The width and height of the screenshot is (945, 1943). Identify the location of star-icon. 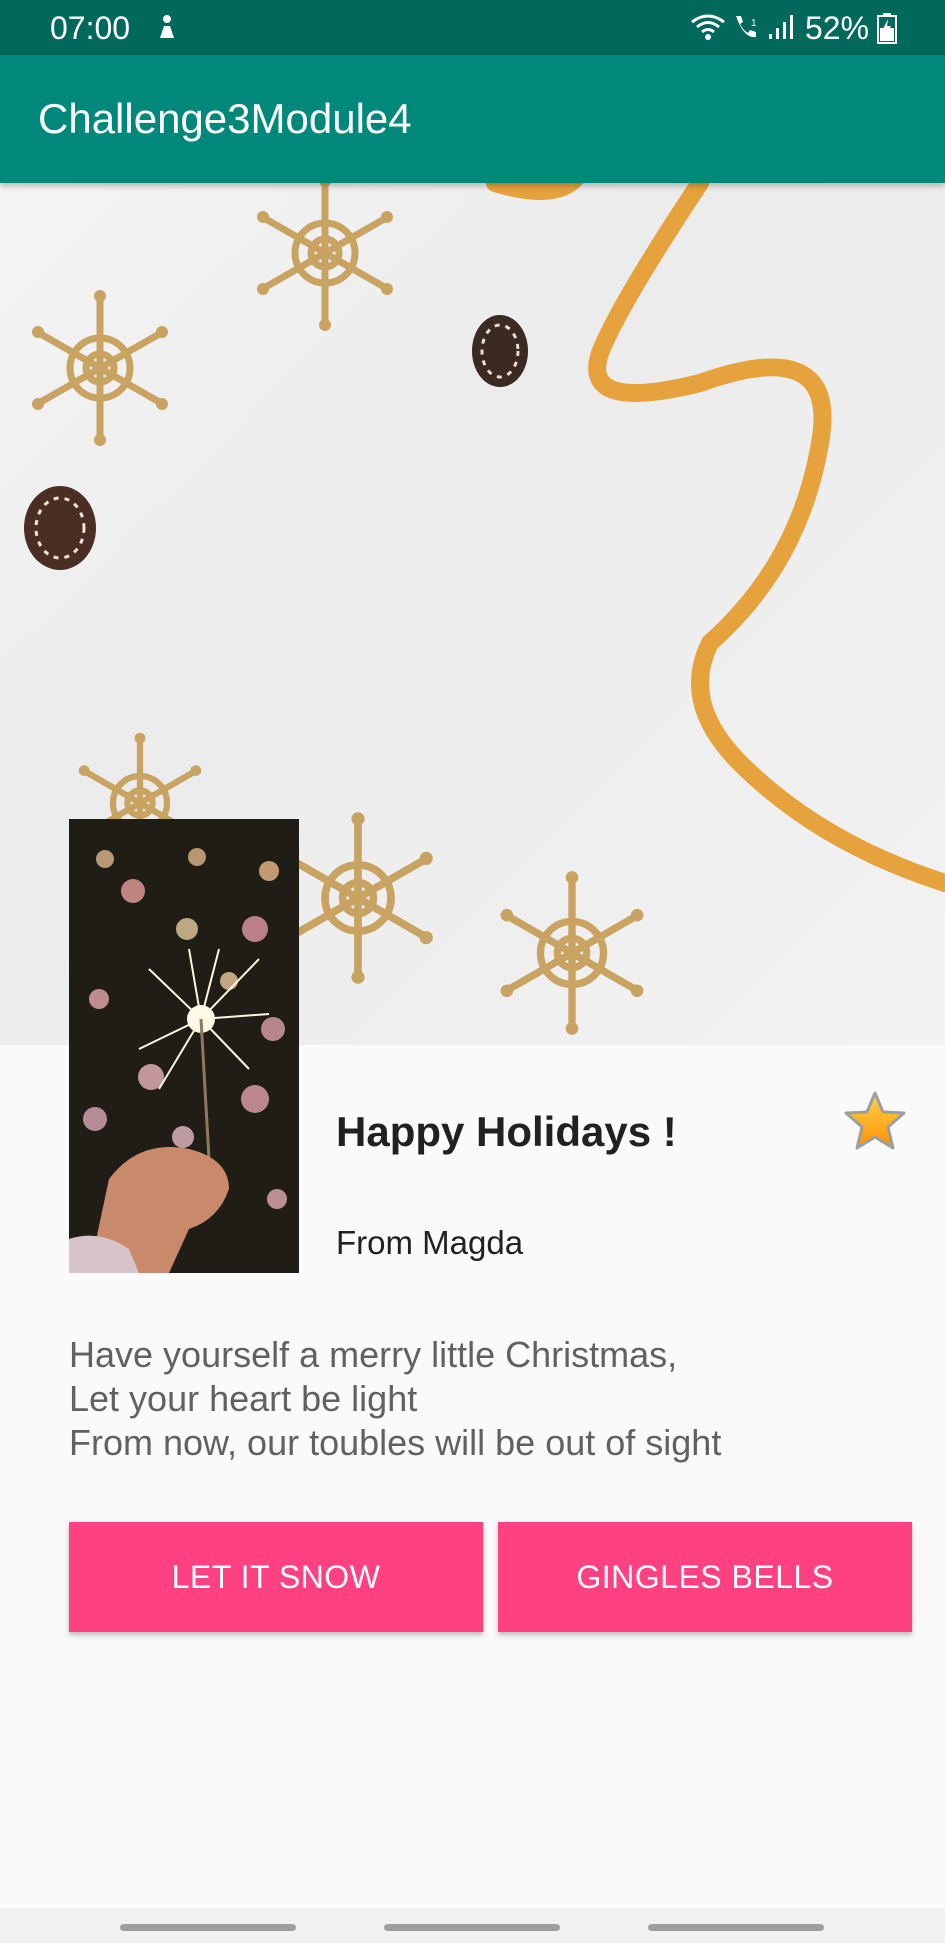
(875, 1121).